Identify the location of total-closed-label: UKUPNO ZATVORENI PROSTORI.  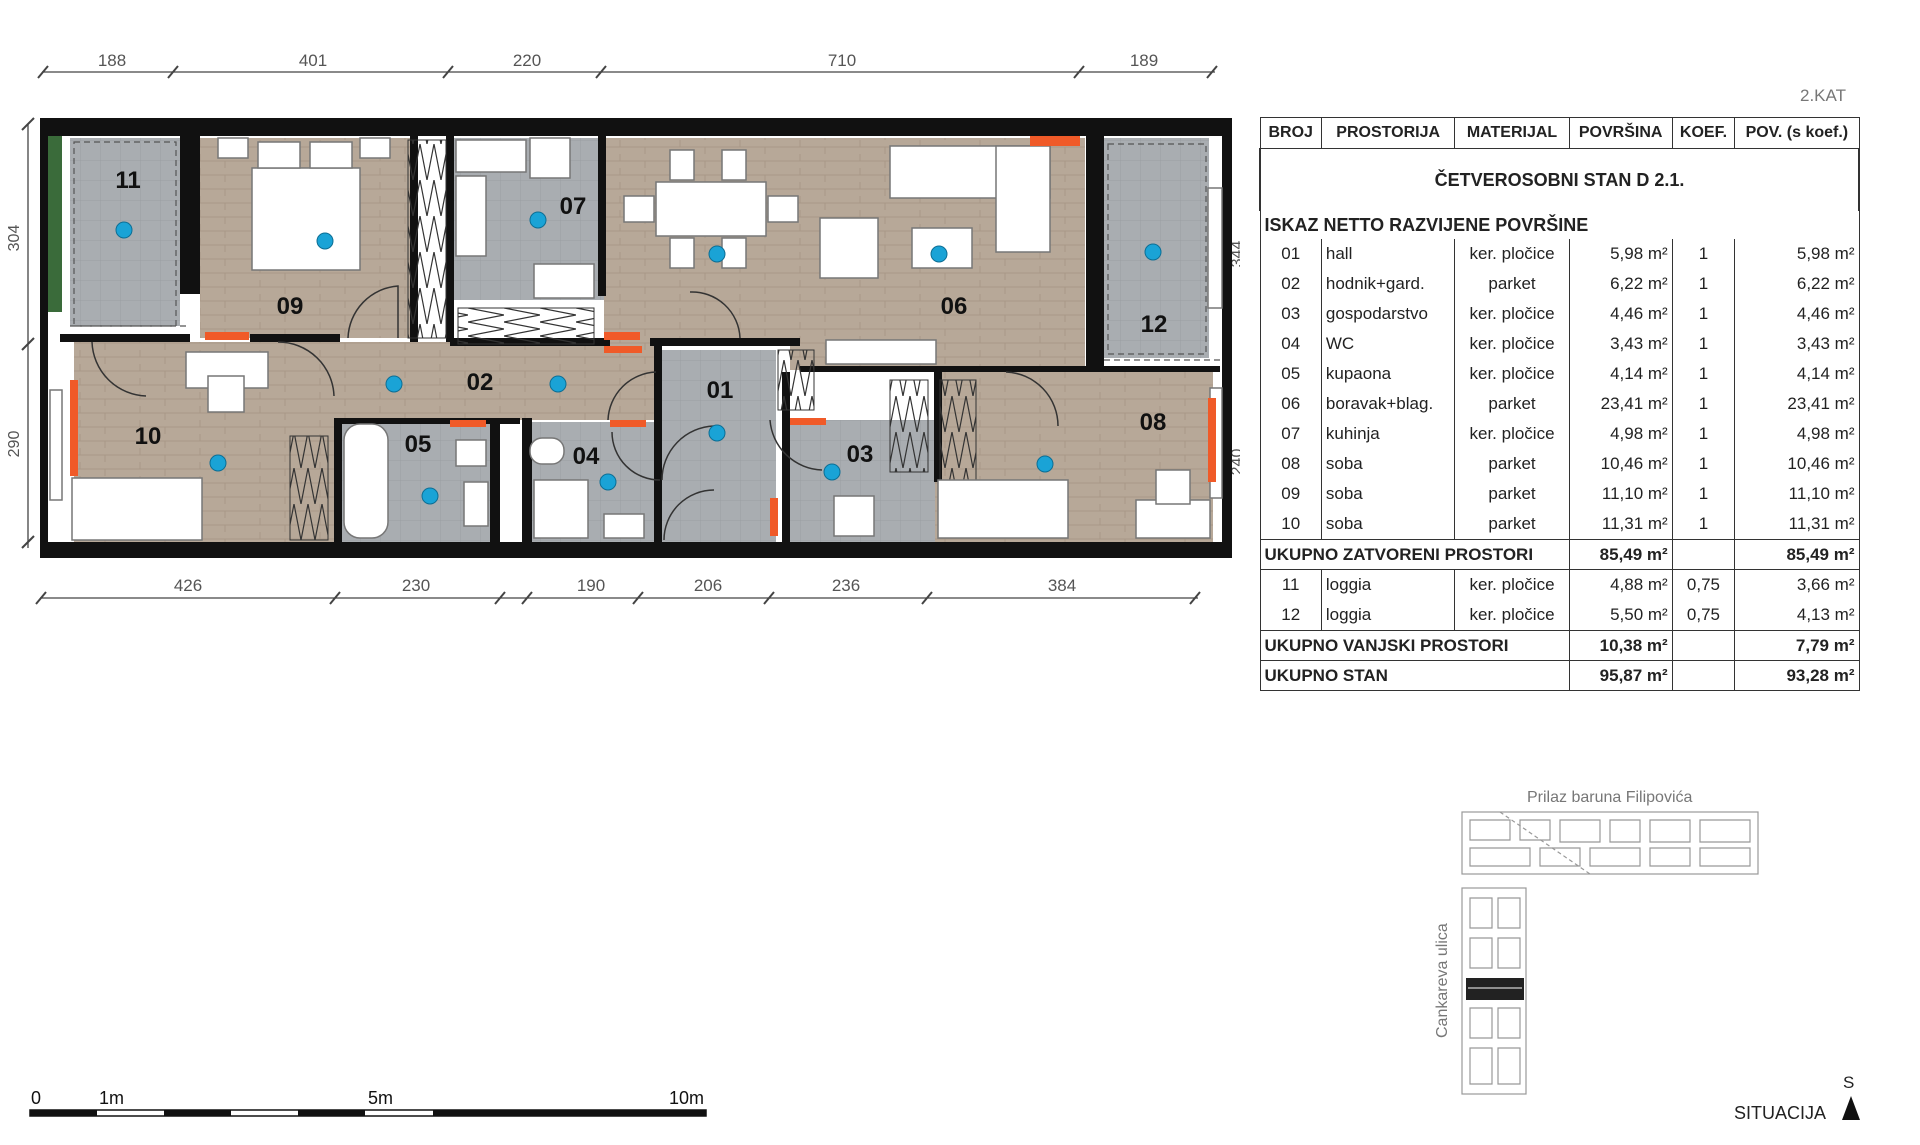
(1414, 554).